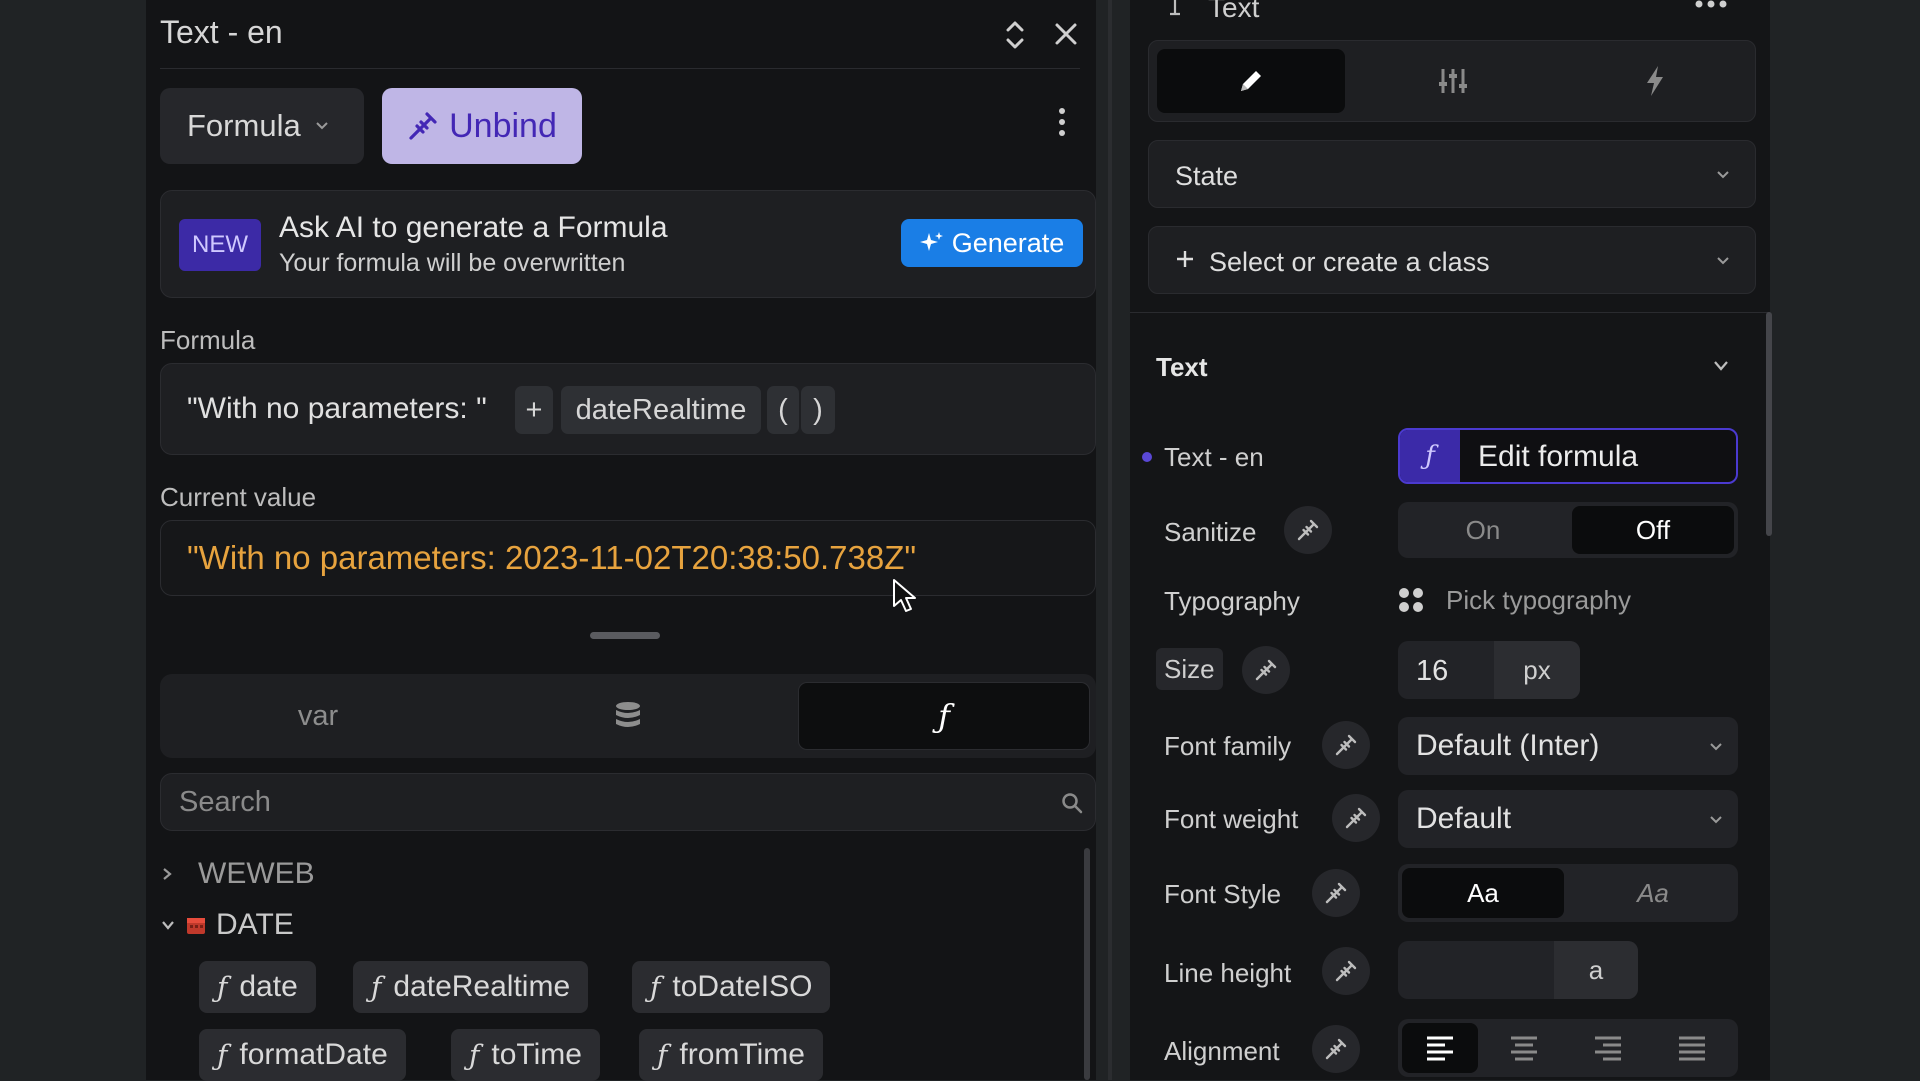  Describe the element at coordinates (1568, 1048) in the screenshot. I see `alignment-toggle` at that location.